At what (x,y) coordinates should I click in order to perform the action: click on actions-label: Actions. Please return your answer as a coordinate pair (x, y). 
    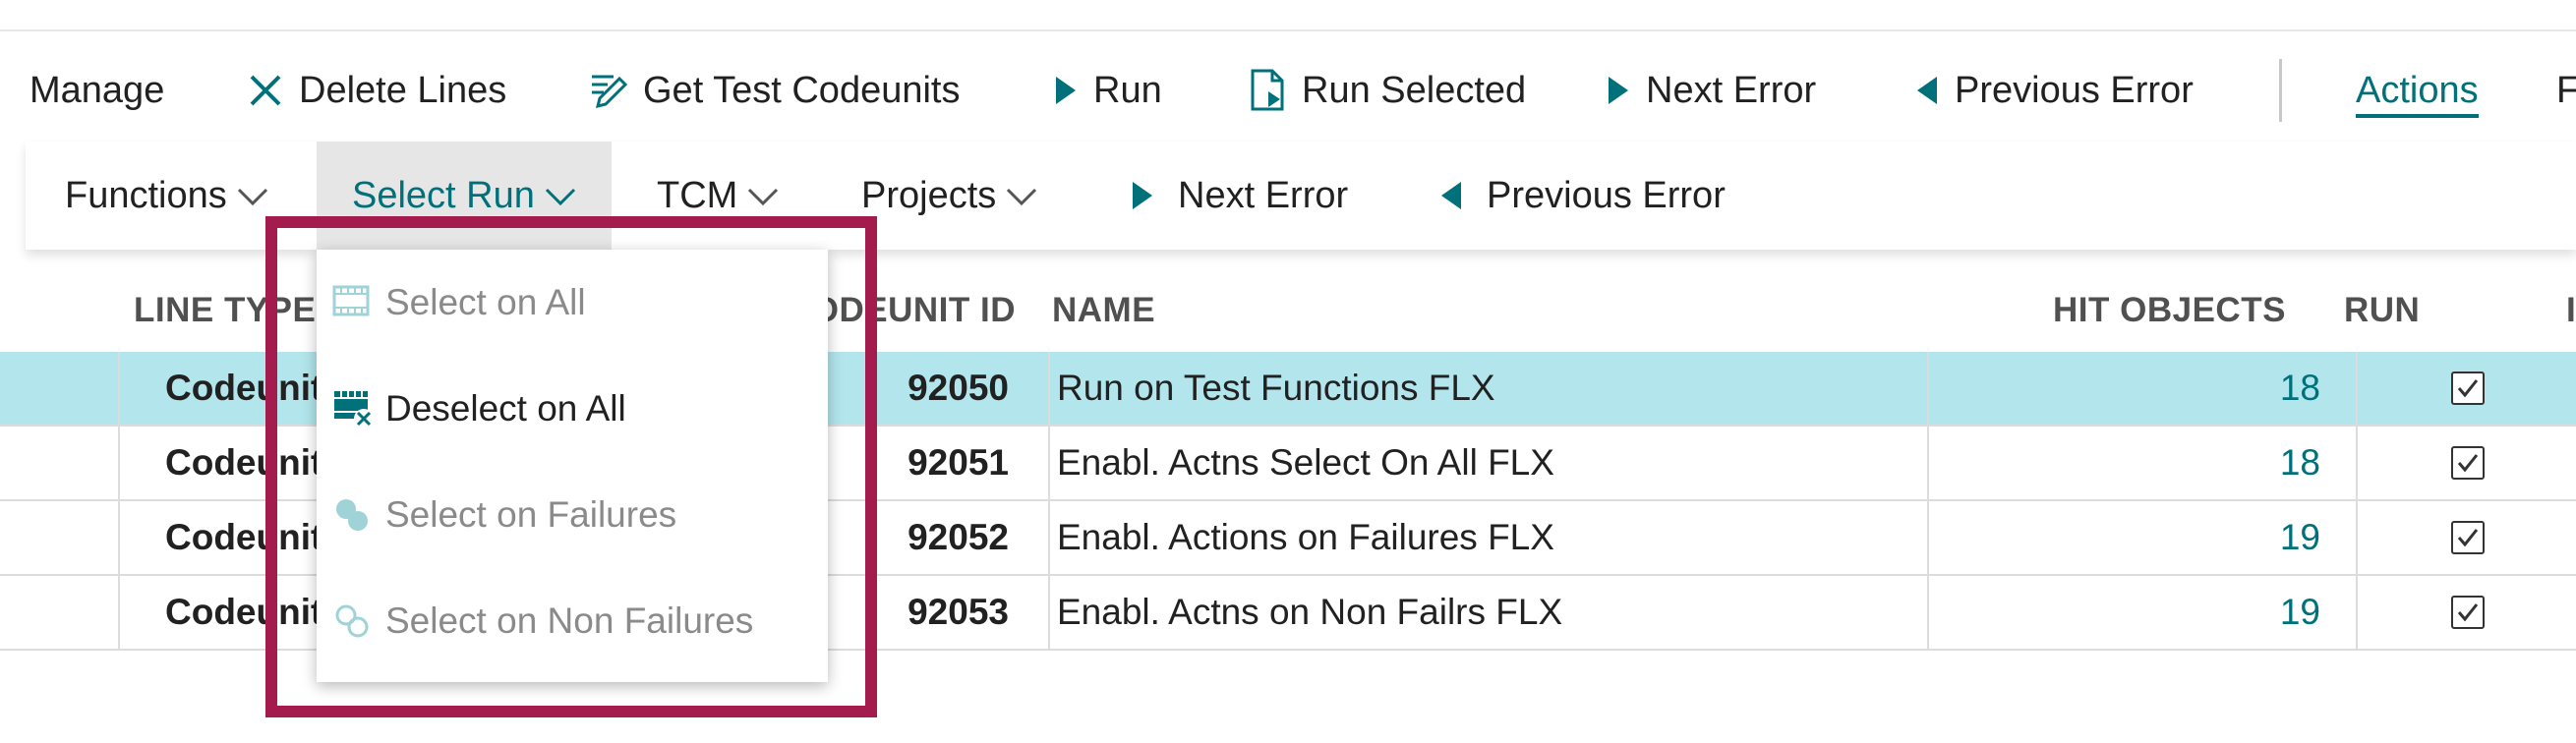
    Looking at the image, I should click on (2417, 90).